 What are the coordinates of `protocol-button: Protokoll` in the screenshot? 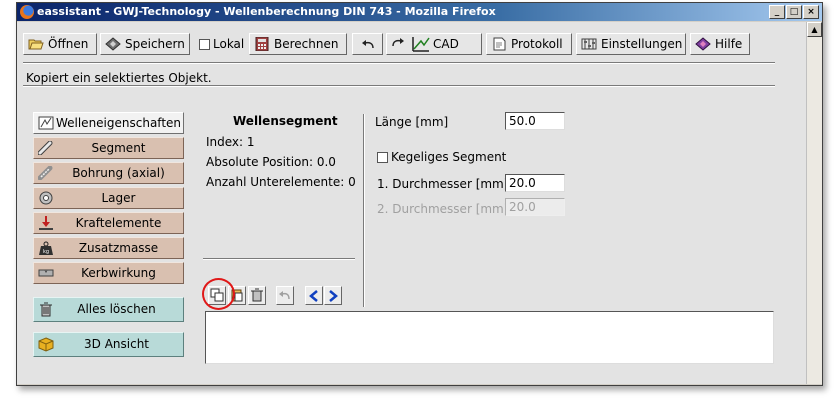 It's located at (529, 44).